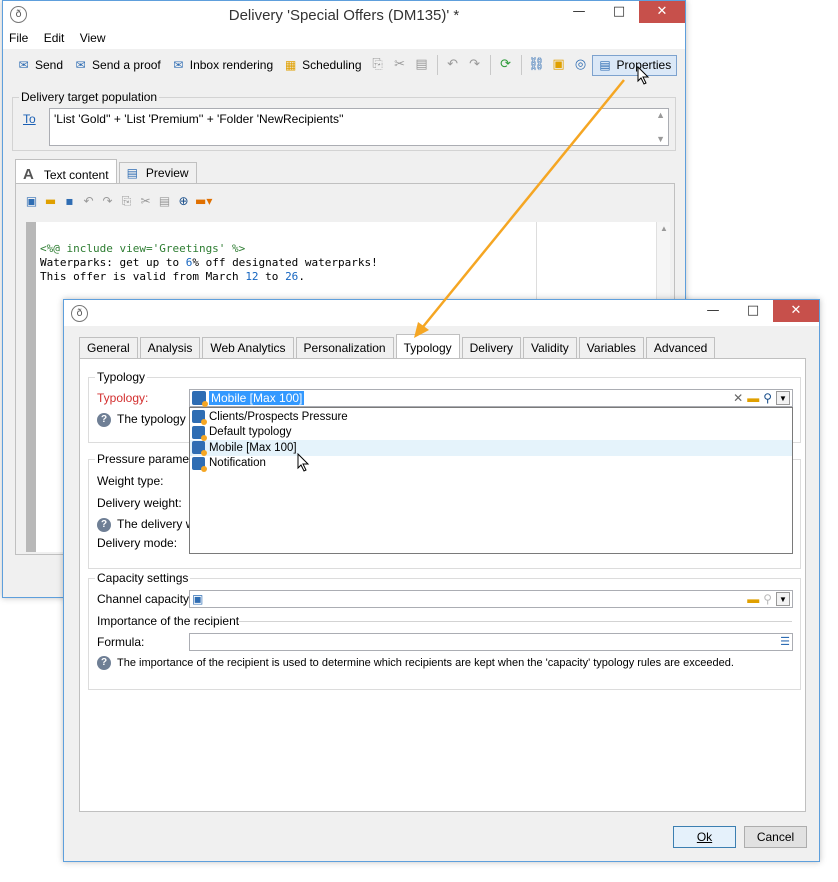 The image size is (838, 882). I want to click on typology-label: Typology:, so click(123, 398).